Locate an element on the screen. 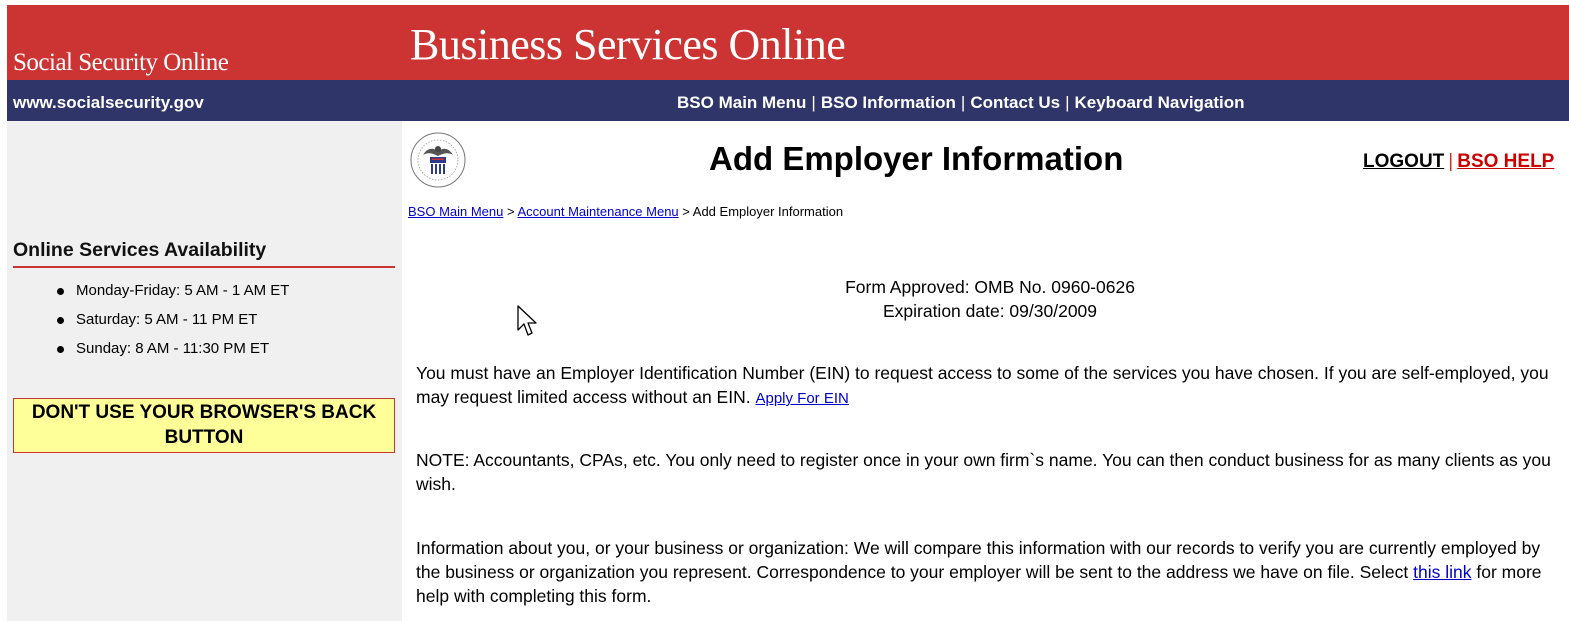  page-gutter is located at coordinates (3, 310).